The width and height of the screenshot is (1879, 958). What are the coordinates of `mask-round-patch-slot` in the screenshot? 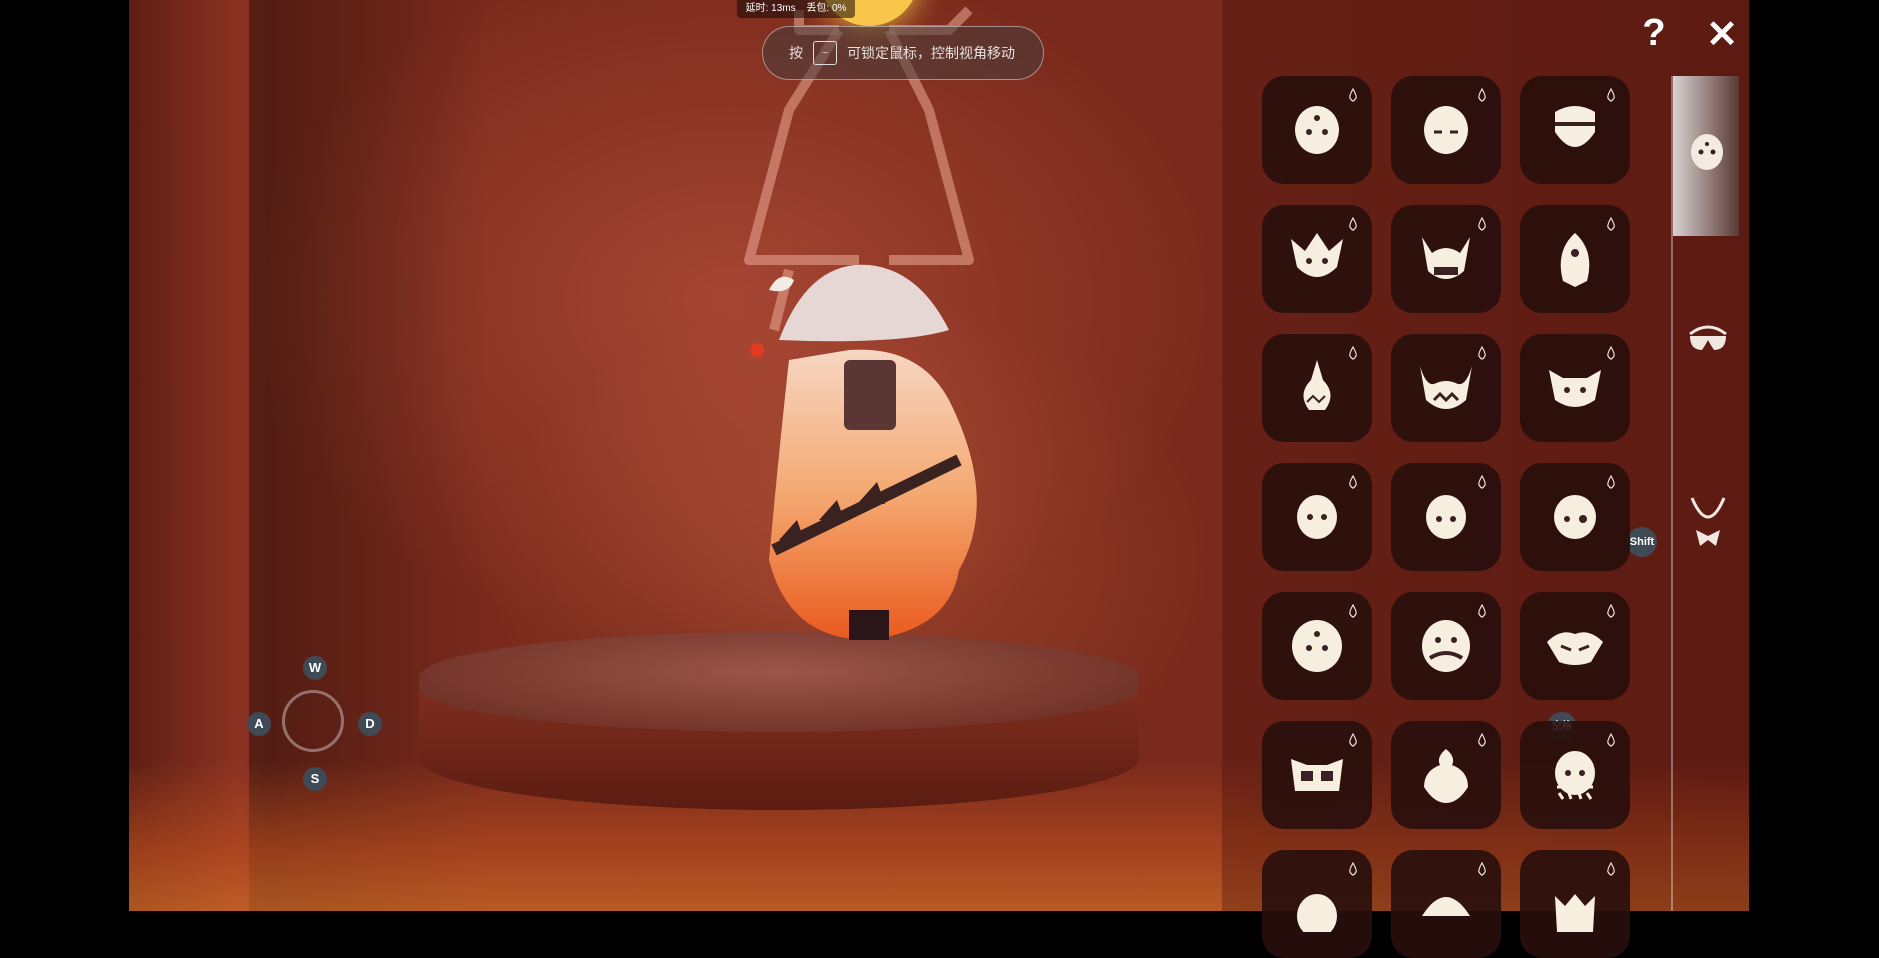 It's located at (1575, 517).